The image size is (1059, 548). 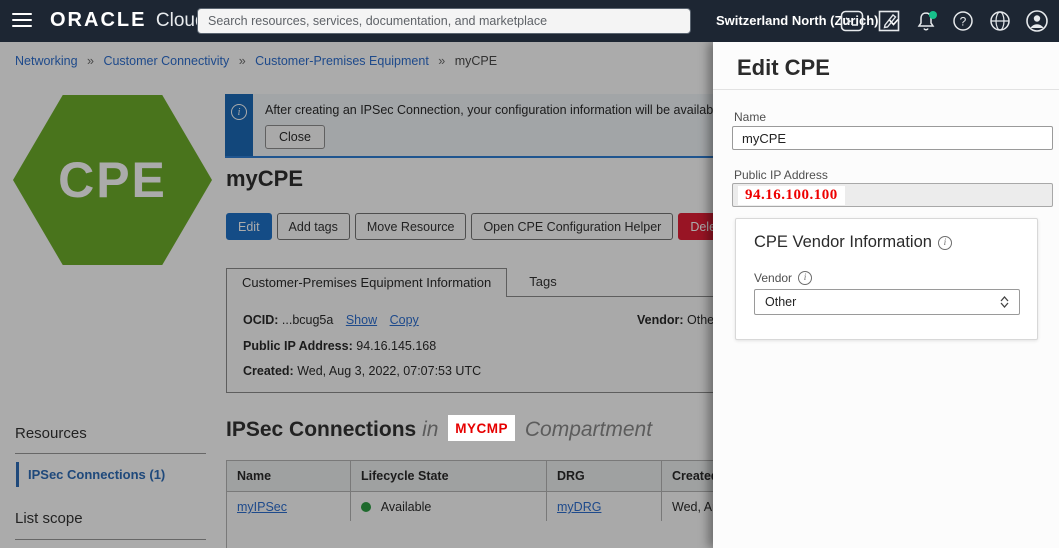 What do you see at coordinates (886, 89) in the screenshot?
I see `divider` at bounding box center [886, 89].